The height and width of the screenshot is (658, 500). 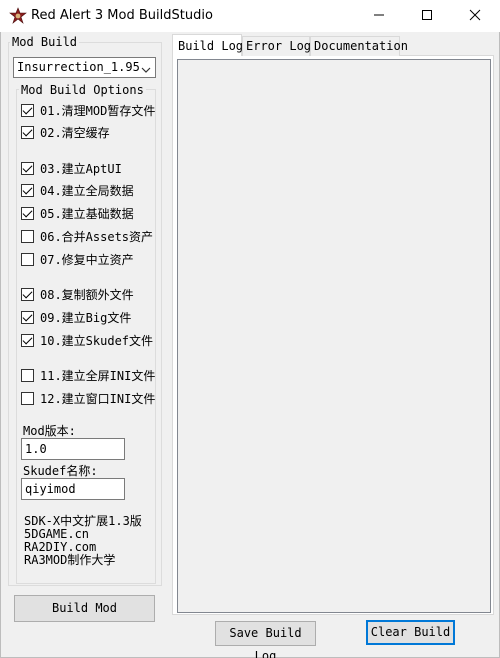 I want to click on option-02: 02.清空缓存, so click(x=65, y=132).